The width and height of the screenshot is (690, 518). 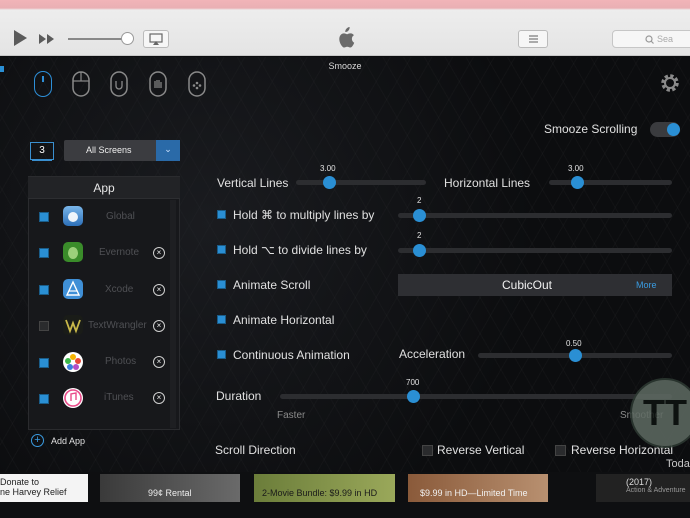 What do you see at coordinates (197, 86) in the screenshot?
I see `tab-gestures-mouse-icon` at bounding box center [197, 86].